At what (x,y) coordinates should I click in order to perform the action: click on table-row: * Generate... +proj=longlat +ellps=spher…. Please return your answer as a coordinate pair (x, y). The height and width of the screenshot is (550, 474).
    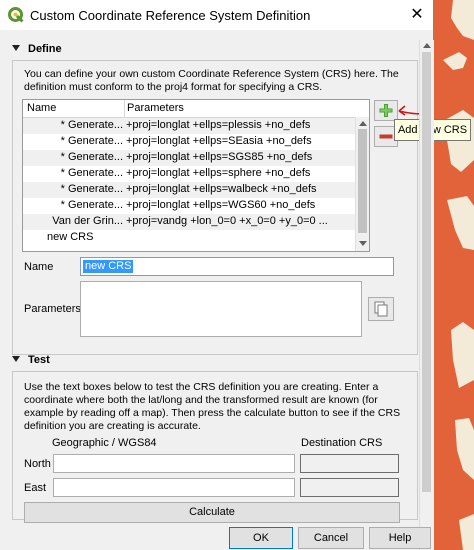
    Looking at the image, I should click on (189, 174).